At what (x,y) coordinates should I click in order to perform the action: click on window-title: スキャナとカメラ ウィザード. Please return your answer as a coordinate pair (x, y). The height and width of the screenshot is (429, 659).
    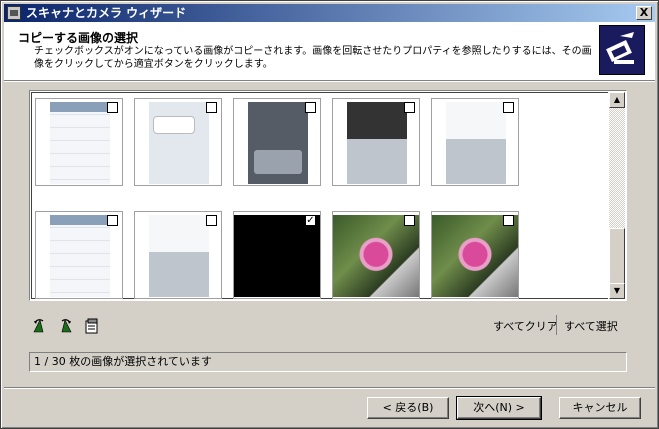
    Looking at the image, I should click on (106, 13).